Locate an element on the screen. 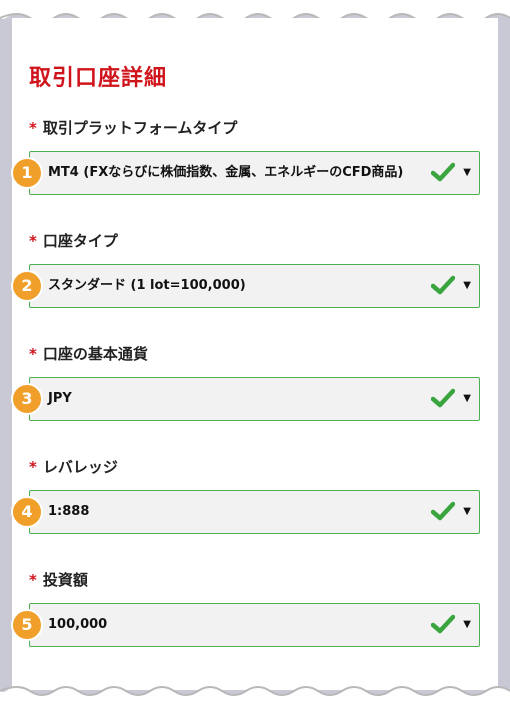 This screenshot has height=709, width=510. step-badge-3: 3 is located at coordinates (27, 399).